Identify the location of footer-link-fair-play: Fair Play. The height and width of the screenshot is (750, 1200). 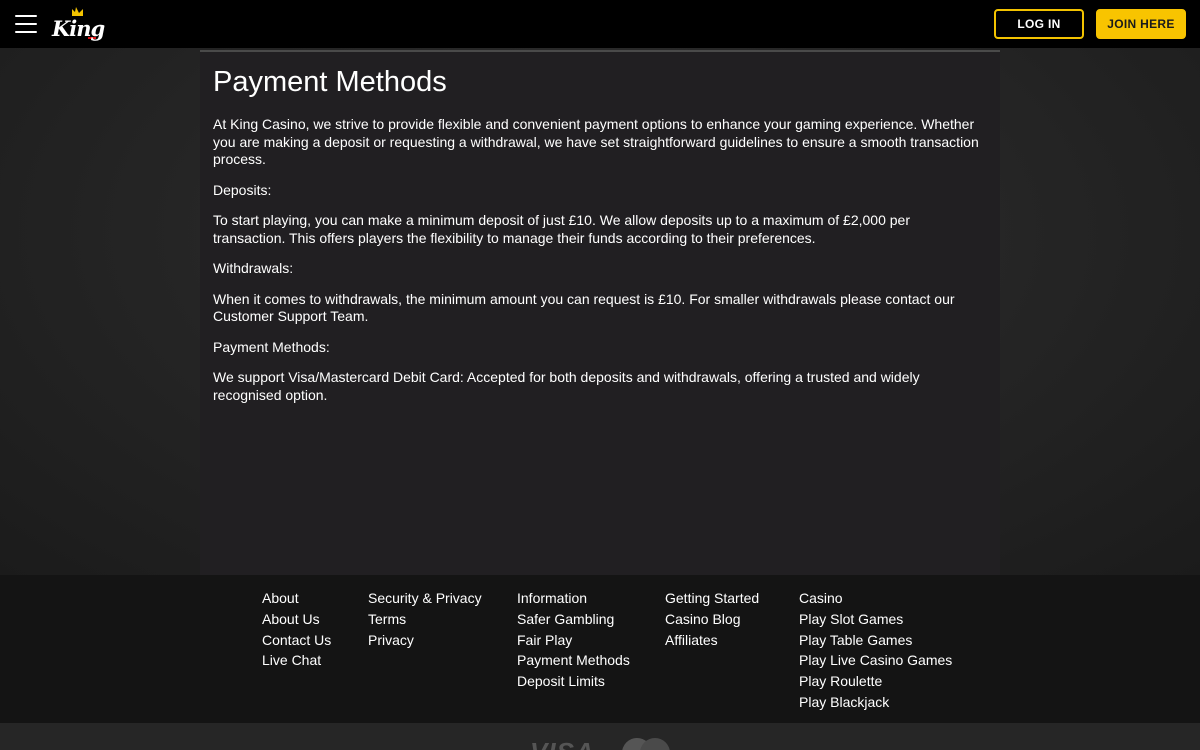
(573, 640).